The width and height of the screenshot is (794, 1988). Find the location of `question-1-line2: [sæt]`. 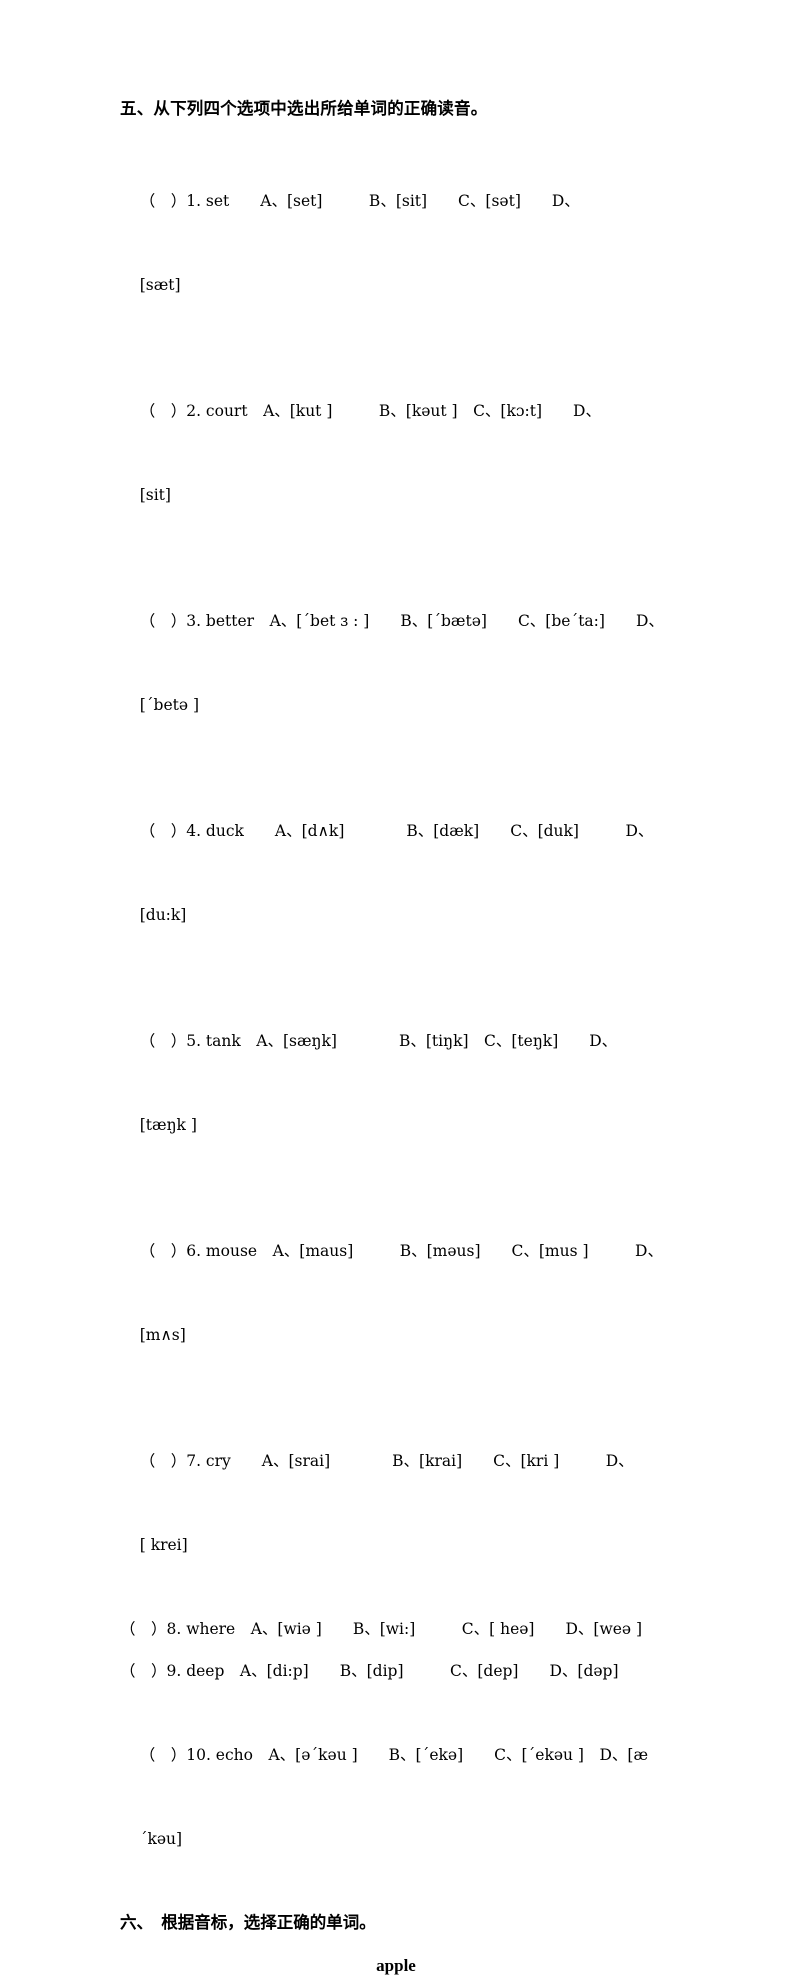

question-1-line2: [sæt] is located at coordinates (160, 285).